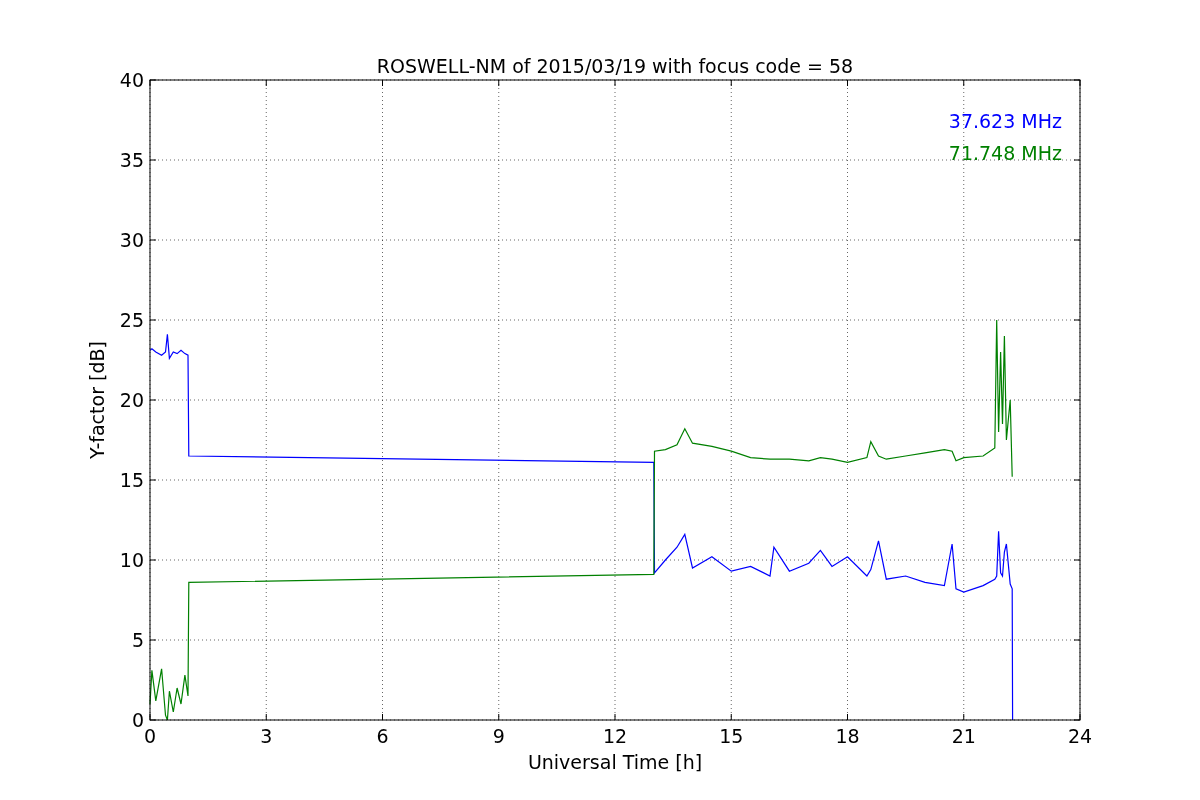 The image size is (1200, 800). What do you see at coordinates (97, 400) in the screenshot?
I see `y-axis-label: Y-factor [dB]` at bounding box center [97, 400].